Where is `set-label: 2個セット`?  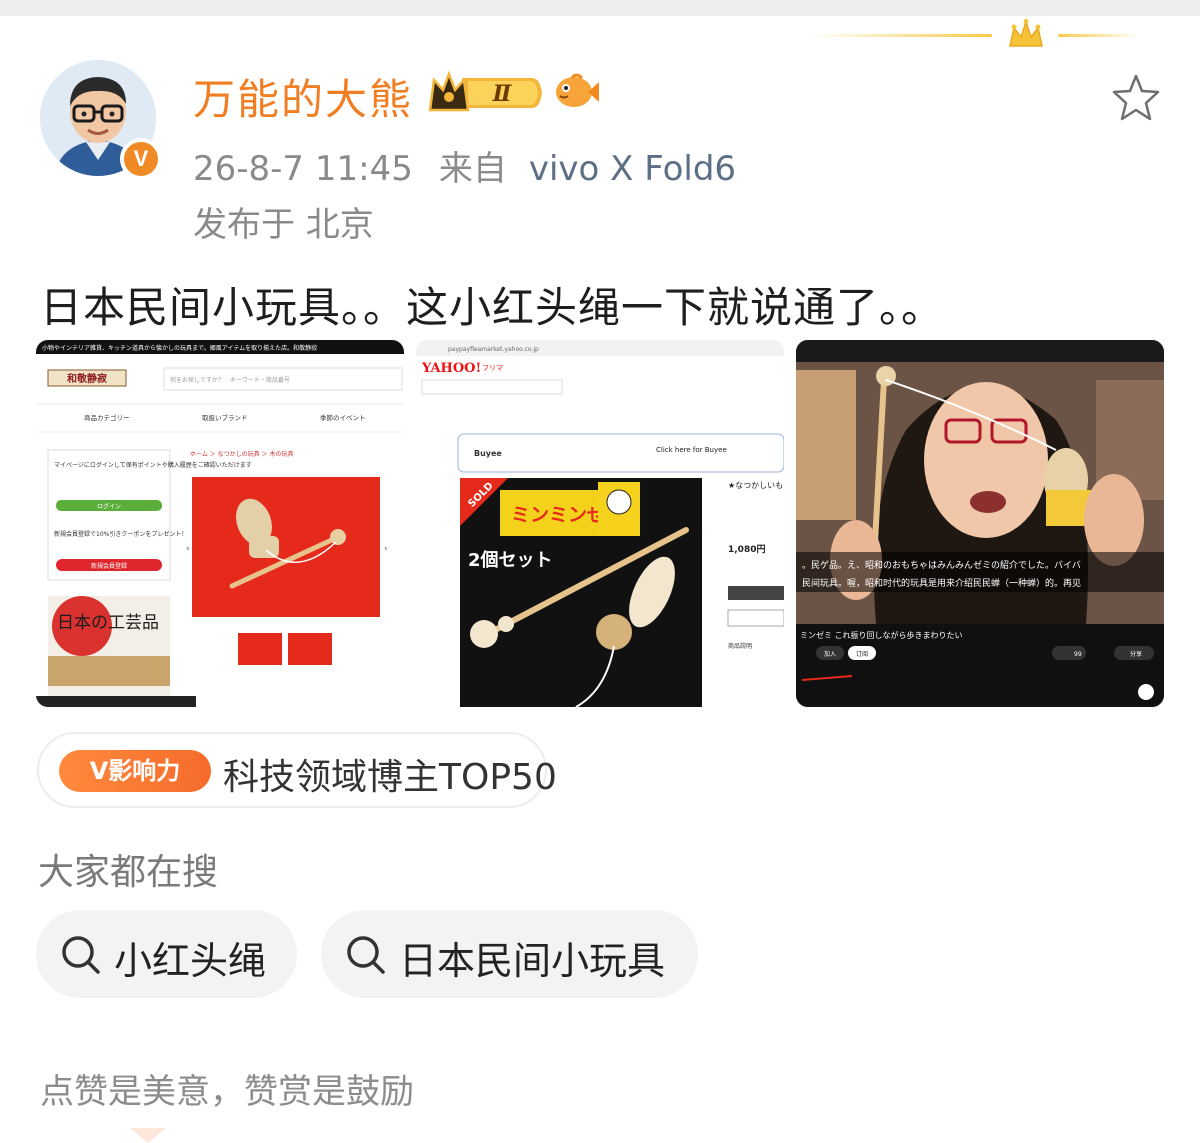
set-label: 2個セット is located at coordinates (510, 560).